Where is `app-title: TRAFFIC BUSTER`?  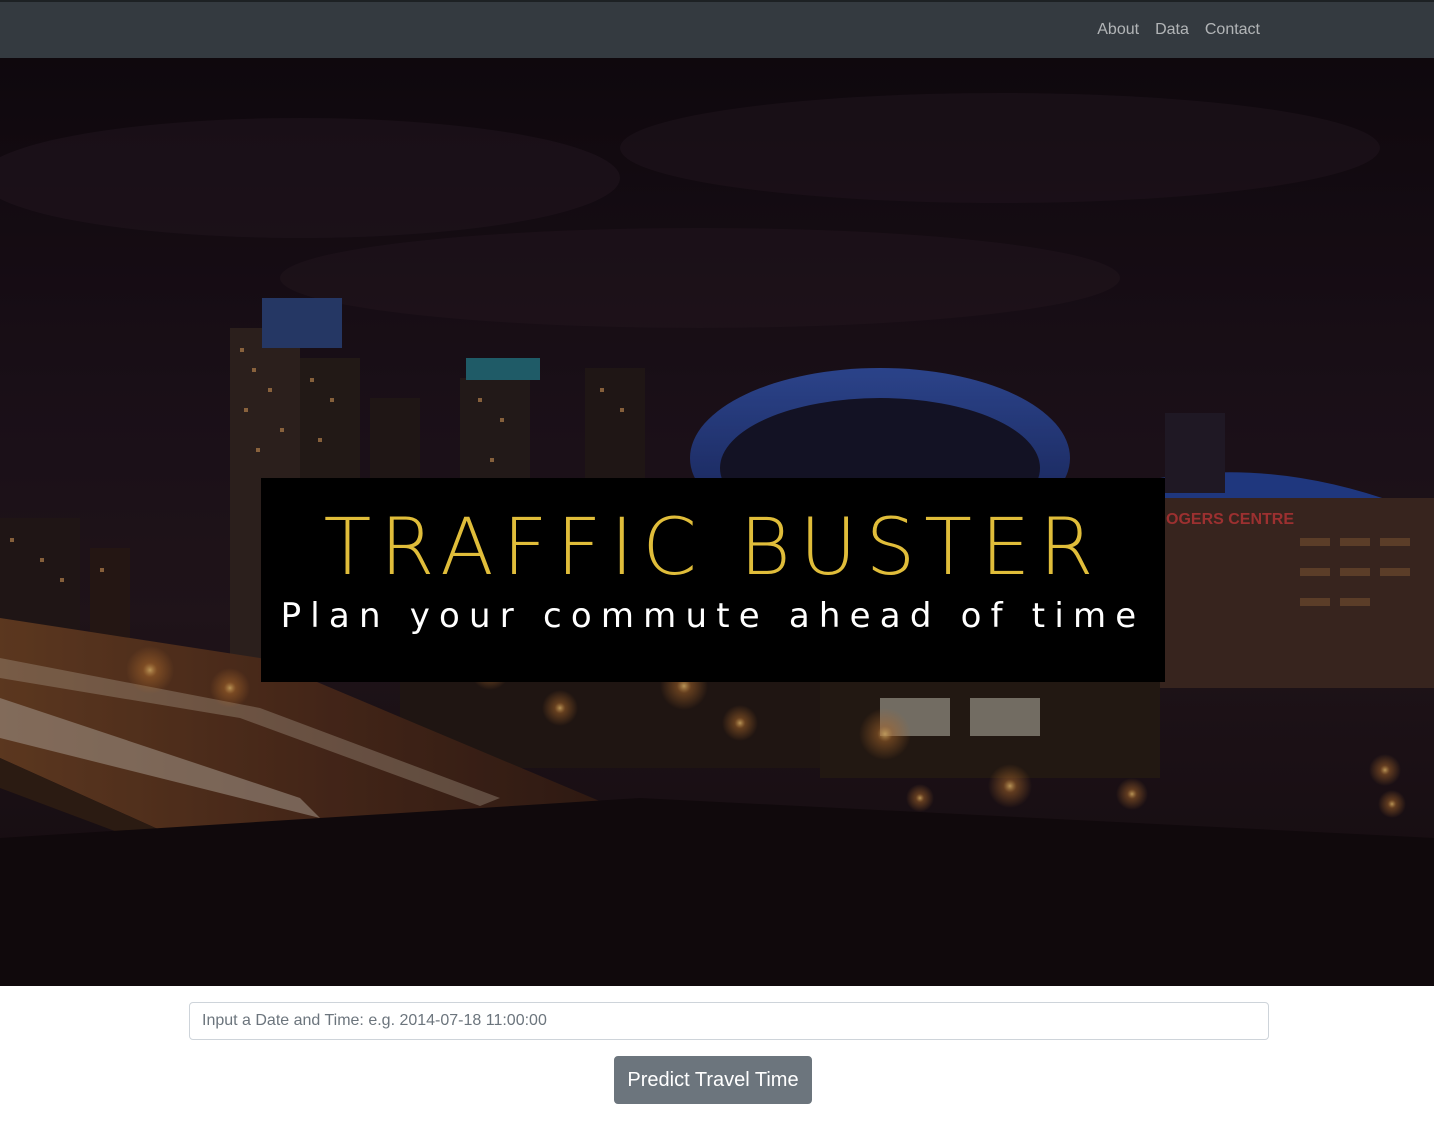
app-title: TRAFFIC BUSTER is located at coordinates (713, 548).